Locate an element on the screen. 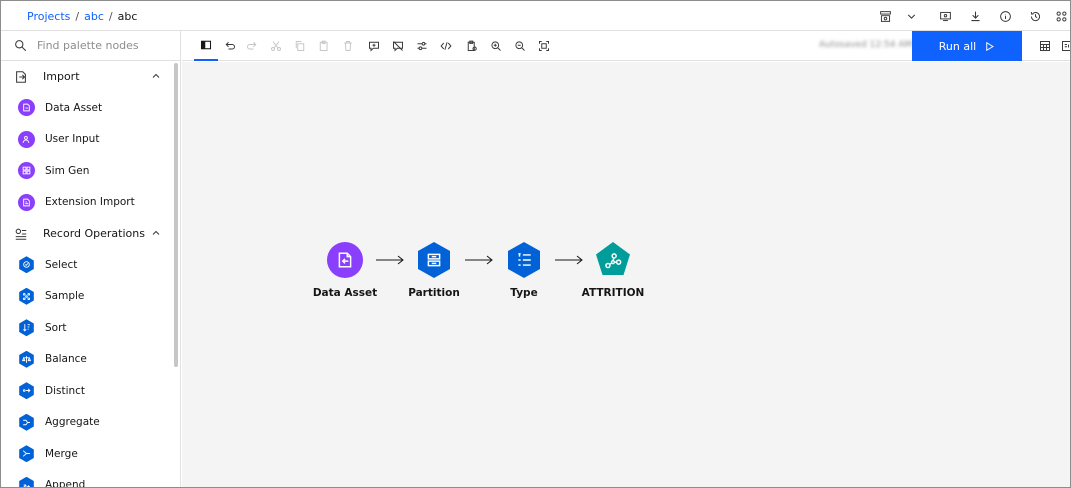  version-icon is located at coordinates (885, 16).